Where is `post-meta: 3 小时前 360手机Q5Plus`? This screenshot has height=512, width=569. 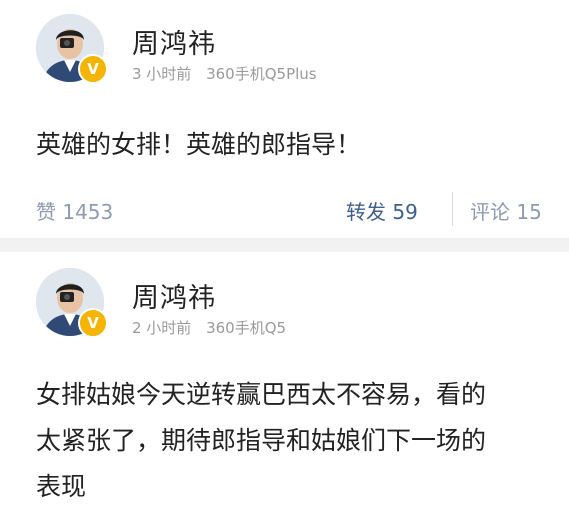
post-meta: 3 小时前 360手机Q5Plus is located at coordinates (229, 73).